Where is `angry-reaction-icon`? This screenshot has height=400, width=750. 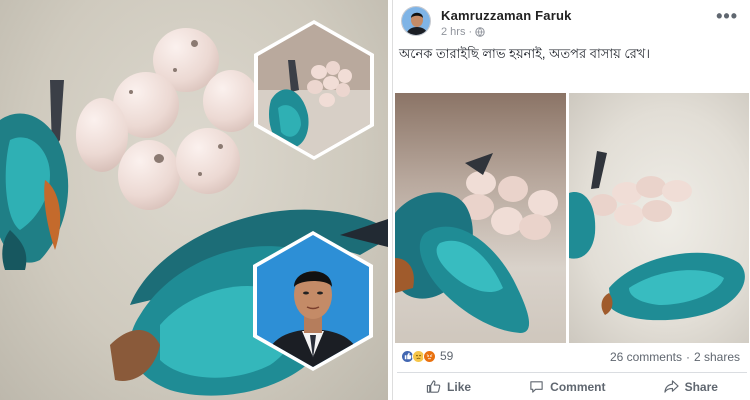
angry-reaction-icon is located at coordinates (429, 356).